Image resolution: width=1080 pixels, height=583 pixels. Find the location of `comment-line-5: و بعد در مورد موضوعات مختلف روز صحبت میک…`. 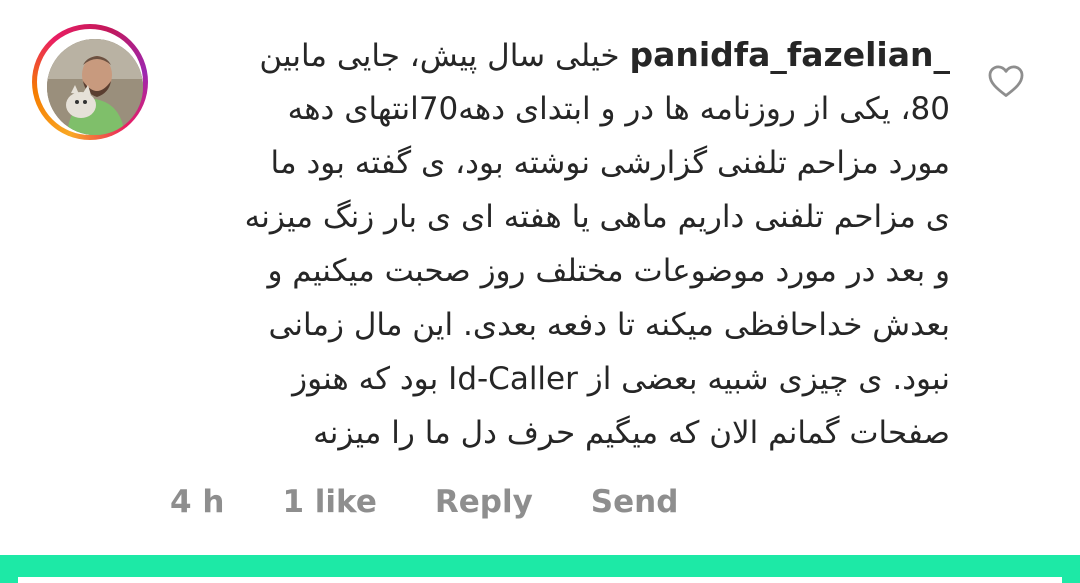

comment-line-5: و بعد در مورد موضوعات مختلف روز صحبت میک… is located at coordinates (608, 271).